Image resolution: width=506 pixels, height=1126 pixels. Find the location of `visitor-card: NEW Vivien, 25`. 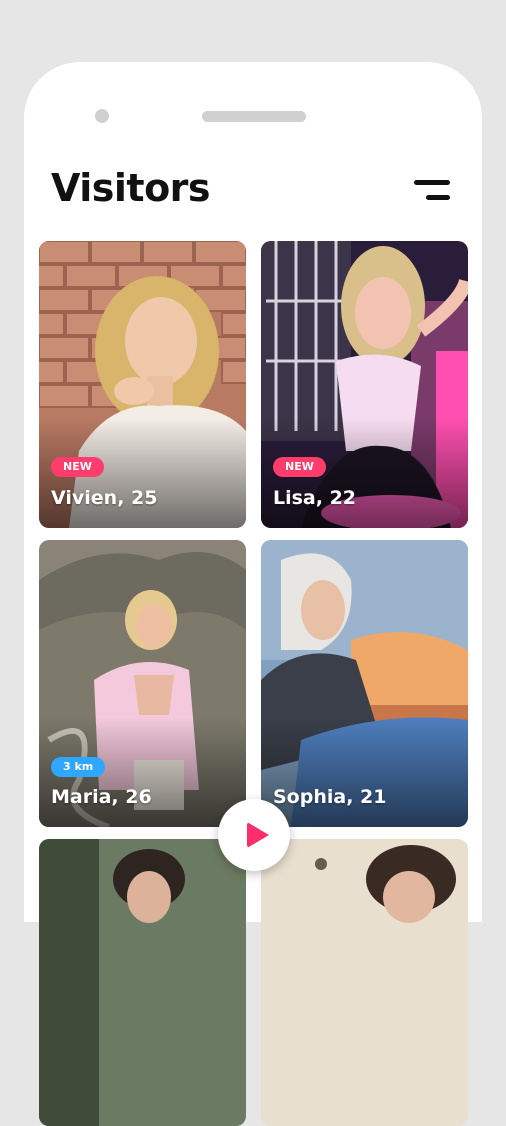

visitor-card: NEW Vivien, 25 is located at coordinates (142, 384).